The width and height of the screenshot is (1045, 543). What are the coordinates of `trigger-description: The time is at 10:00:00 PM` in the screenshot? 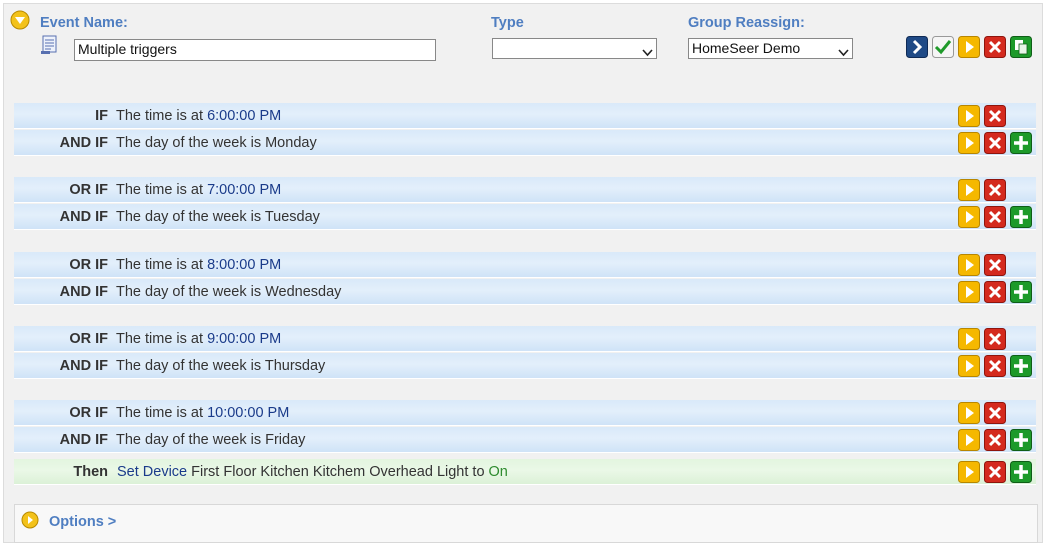 It's located at (202, 413).